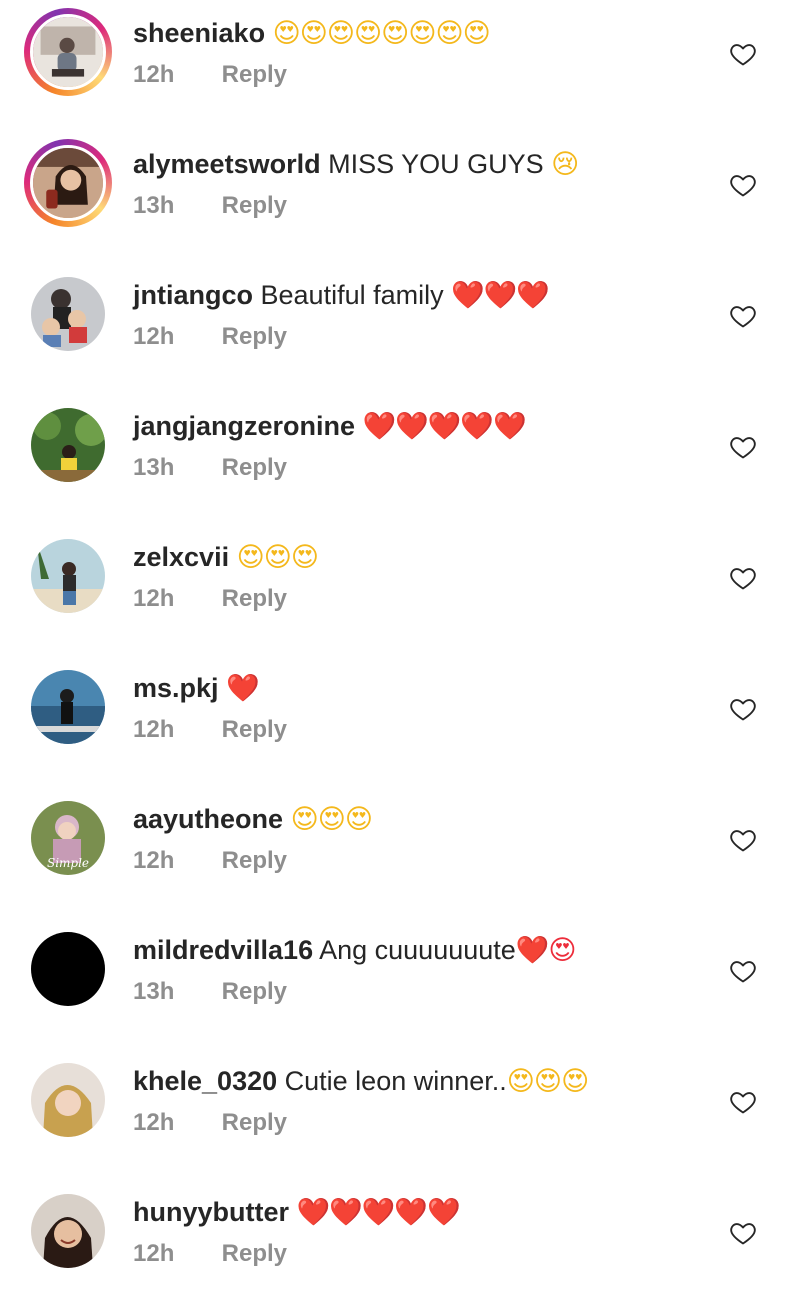  Describe the element at coordinates (546, 950) in the screenshot. I see `emoji-group: ❤️😍` at that location.